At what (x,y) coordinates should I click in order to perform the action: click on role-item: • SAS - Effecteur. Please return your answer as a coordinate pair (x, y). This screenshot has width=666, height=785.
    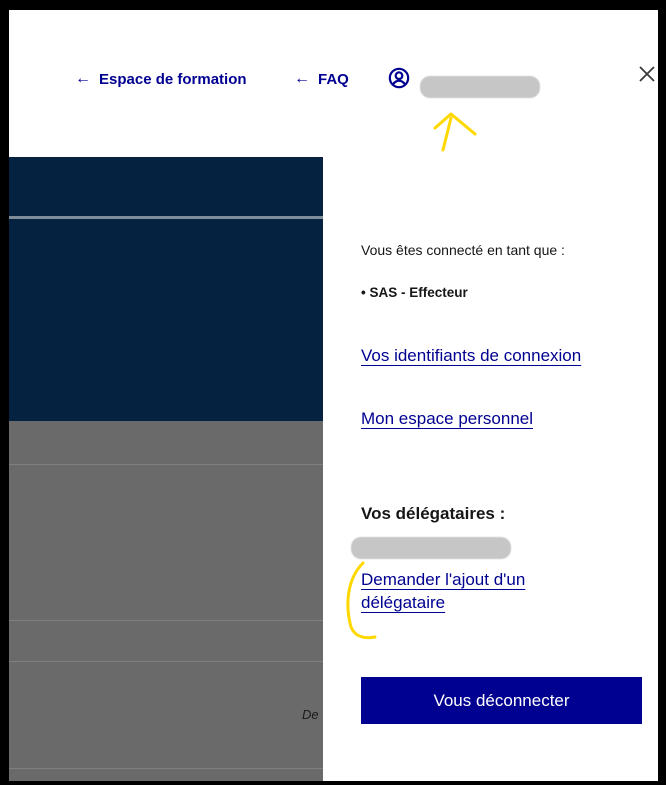
    Looking at the image, I should click on (414, 292).